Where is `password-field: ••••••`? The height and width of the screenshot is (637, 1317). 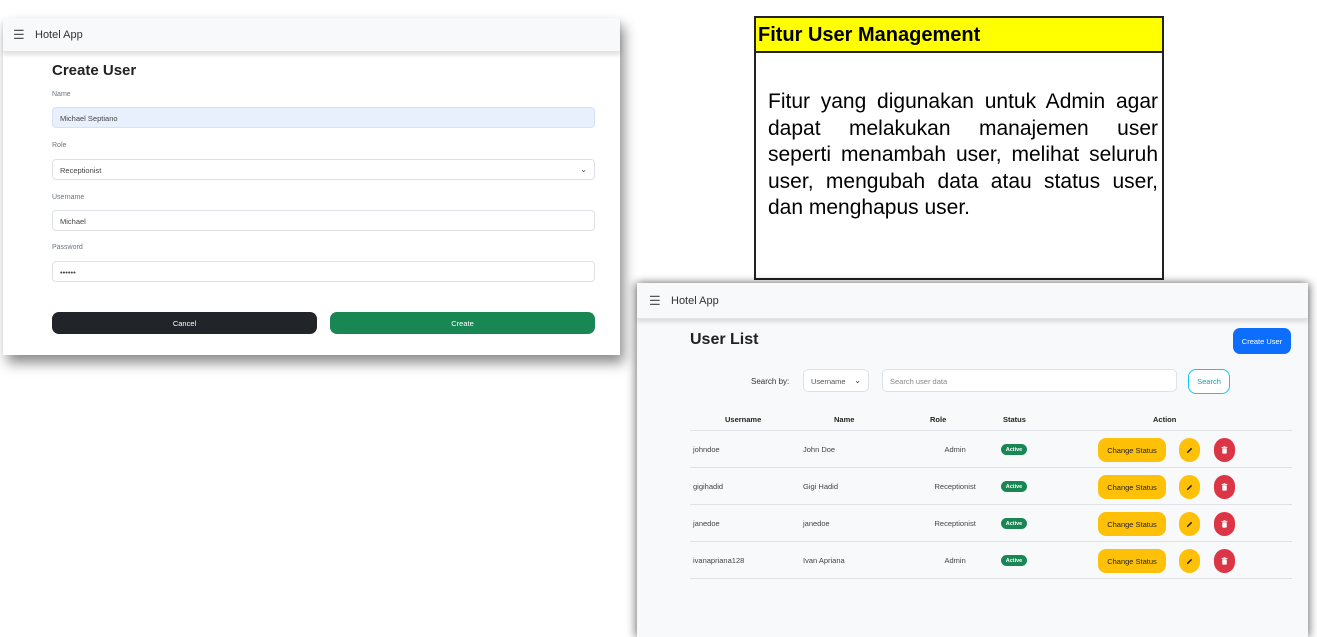
password-field: •••••• is located at coordinates (323, 271).